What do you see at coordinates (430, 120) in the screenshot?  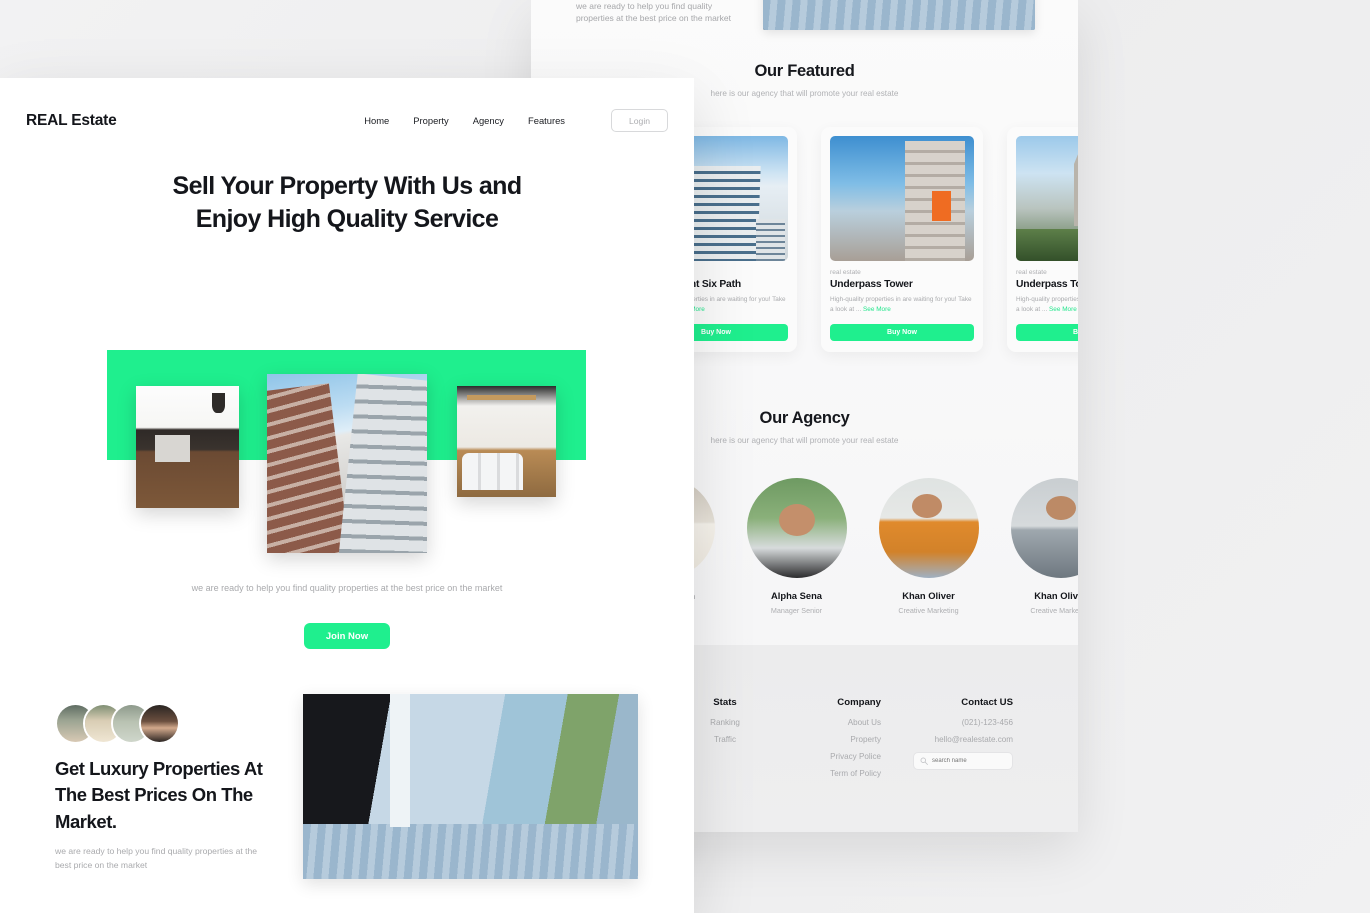 I see `nav-item-property: Property` at bounding box center [430, 120].